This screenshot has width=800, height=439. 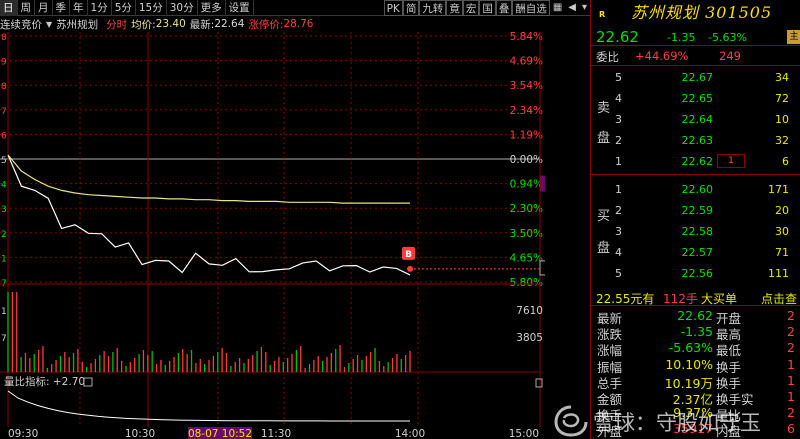 I want to click on sell-price: 22.64, so click(x=697, y=119).